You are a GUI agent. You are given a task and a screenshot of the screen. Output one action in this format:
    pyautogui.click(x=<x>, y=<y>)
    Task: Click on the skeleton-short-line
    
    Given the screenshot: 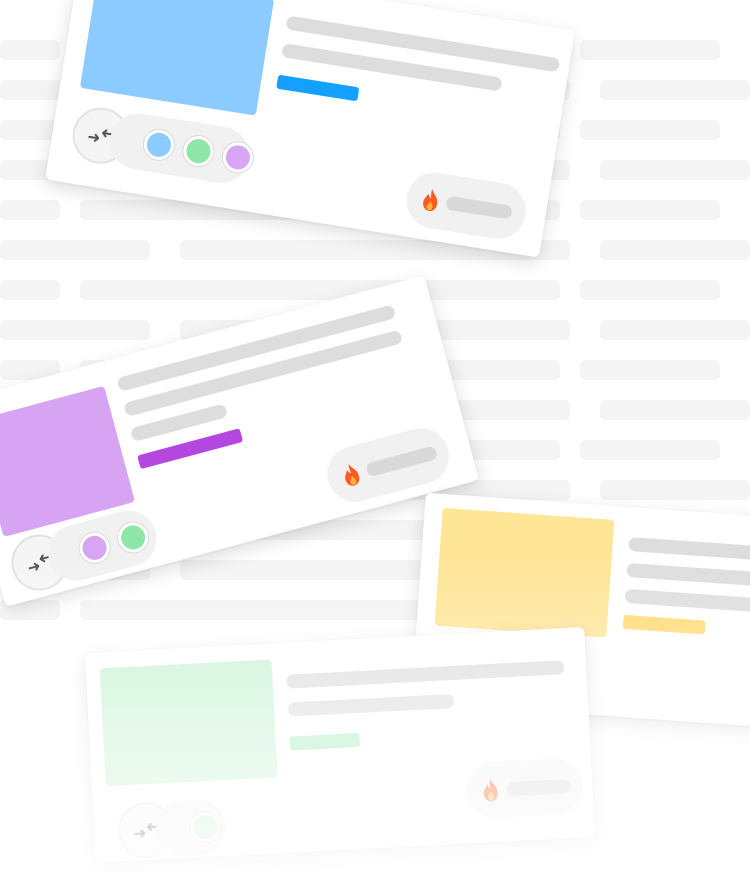 What is the action you would take?
    pyautogui.click(x=687, y=601)
    